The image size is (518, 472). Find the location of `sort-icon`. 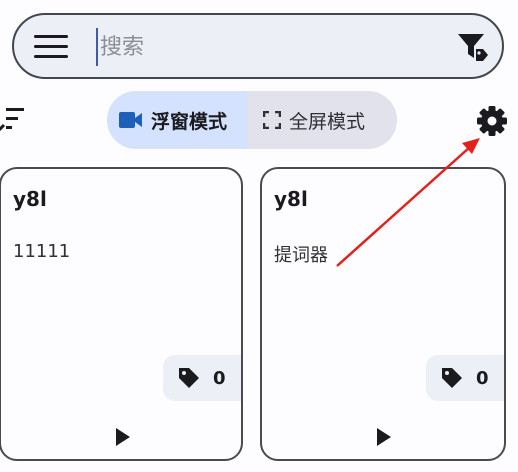

sort-icon is located at coordinates (14, 119).